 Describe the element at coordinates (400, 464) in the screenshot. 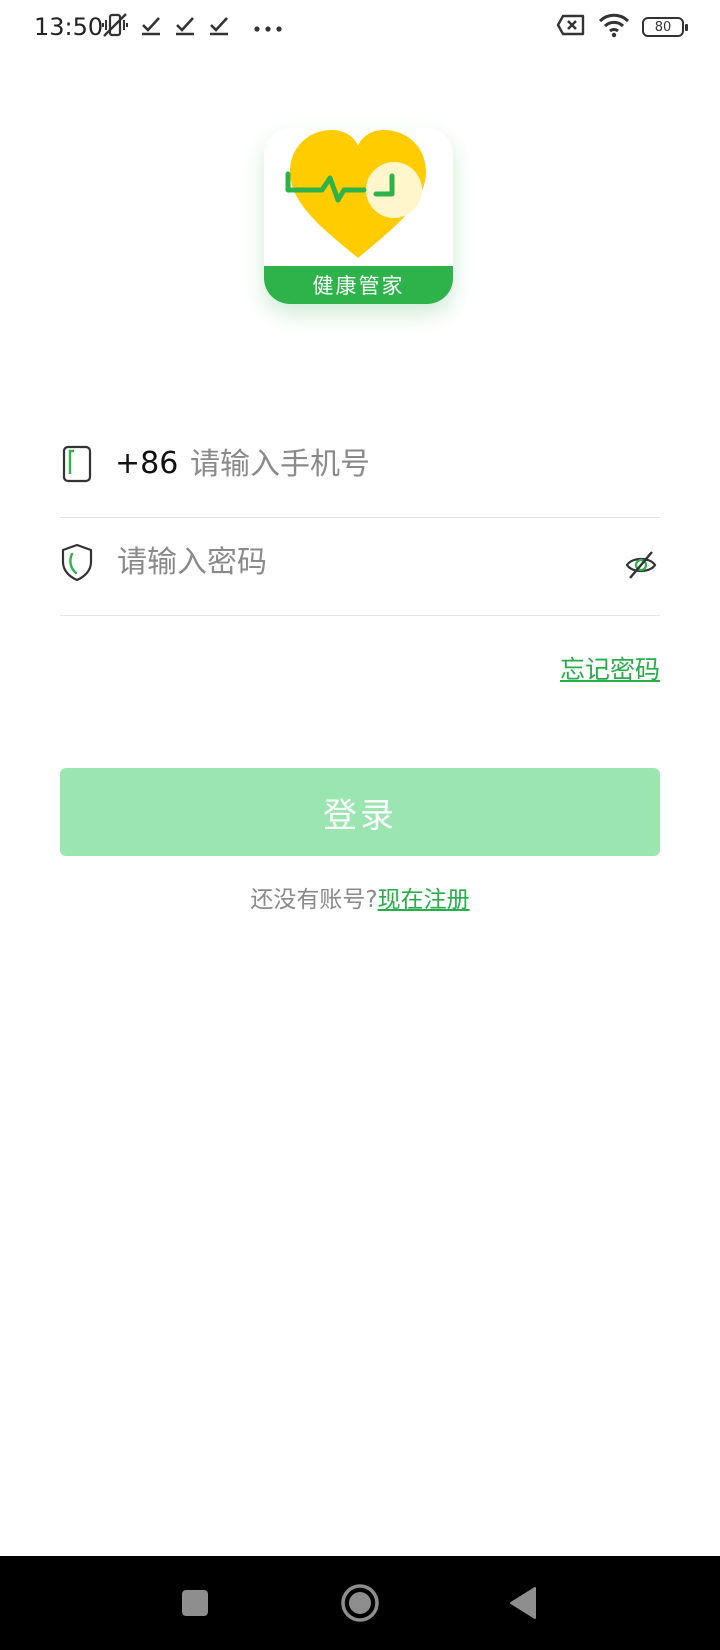

I see `phone-input` at that location.